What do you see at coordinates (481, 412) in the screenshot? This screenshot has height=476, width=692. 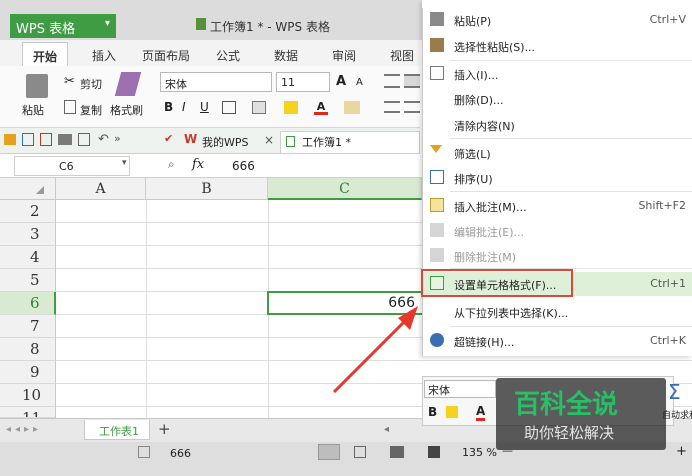 I see `mini-font-color-icon: A` at bounding box center [481, 412].